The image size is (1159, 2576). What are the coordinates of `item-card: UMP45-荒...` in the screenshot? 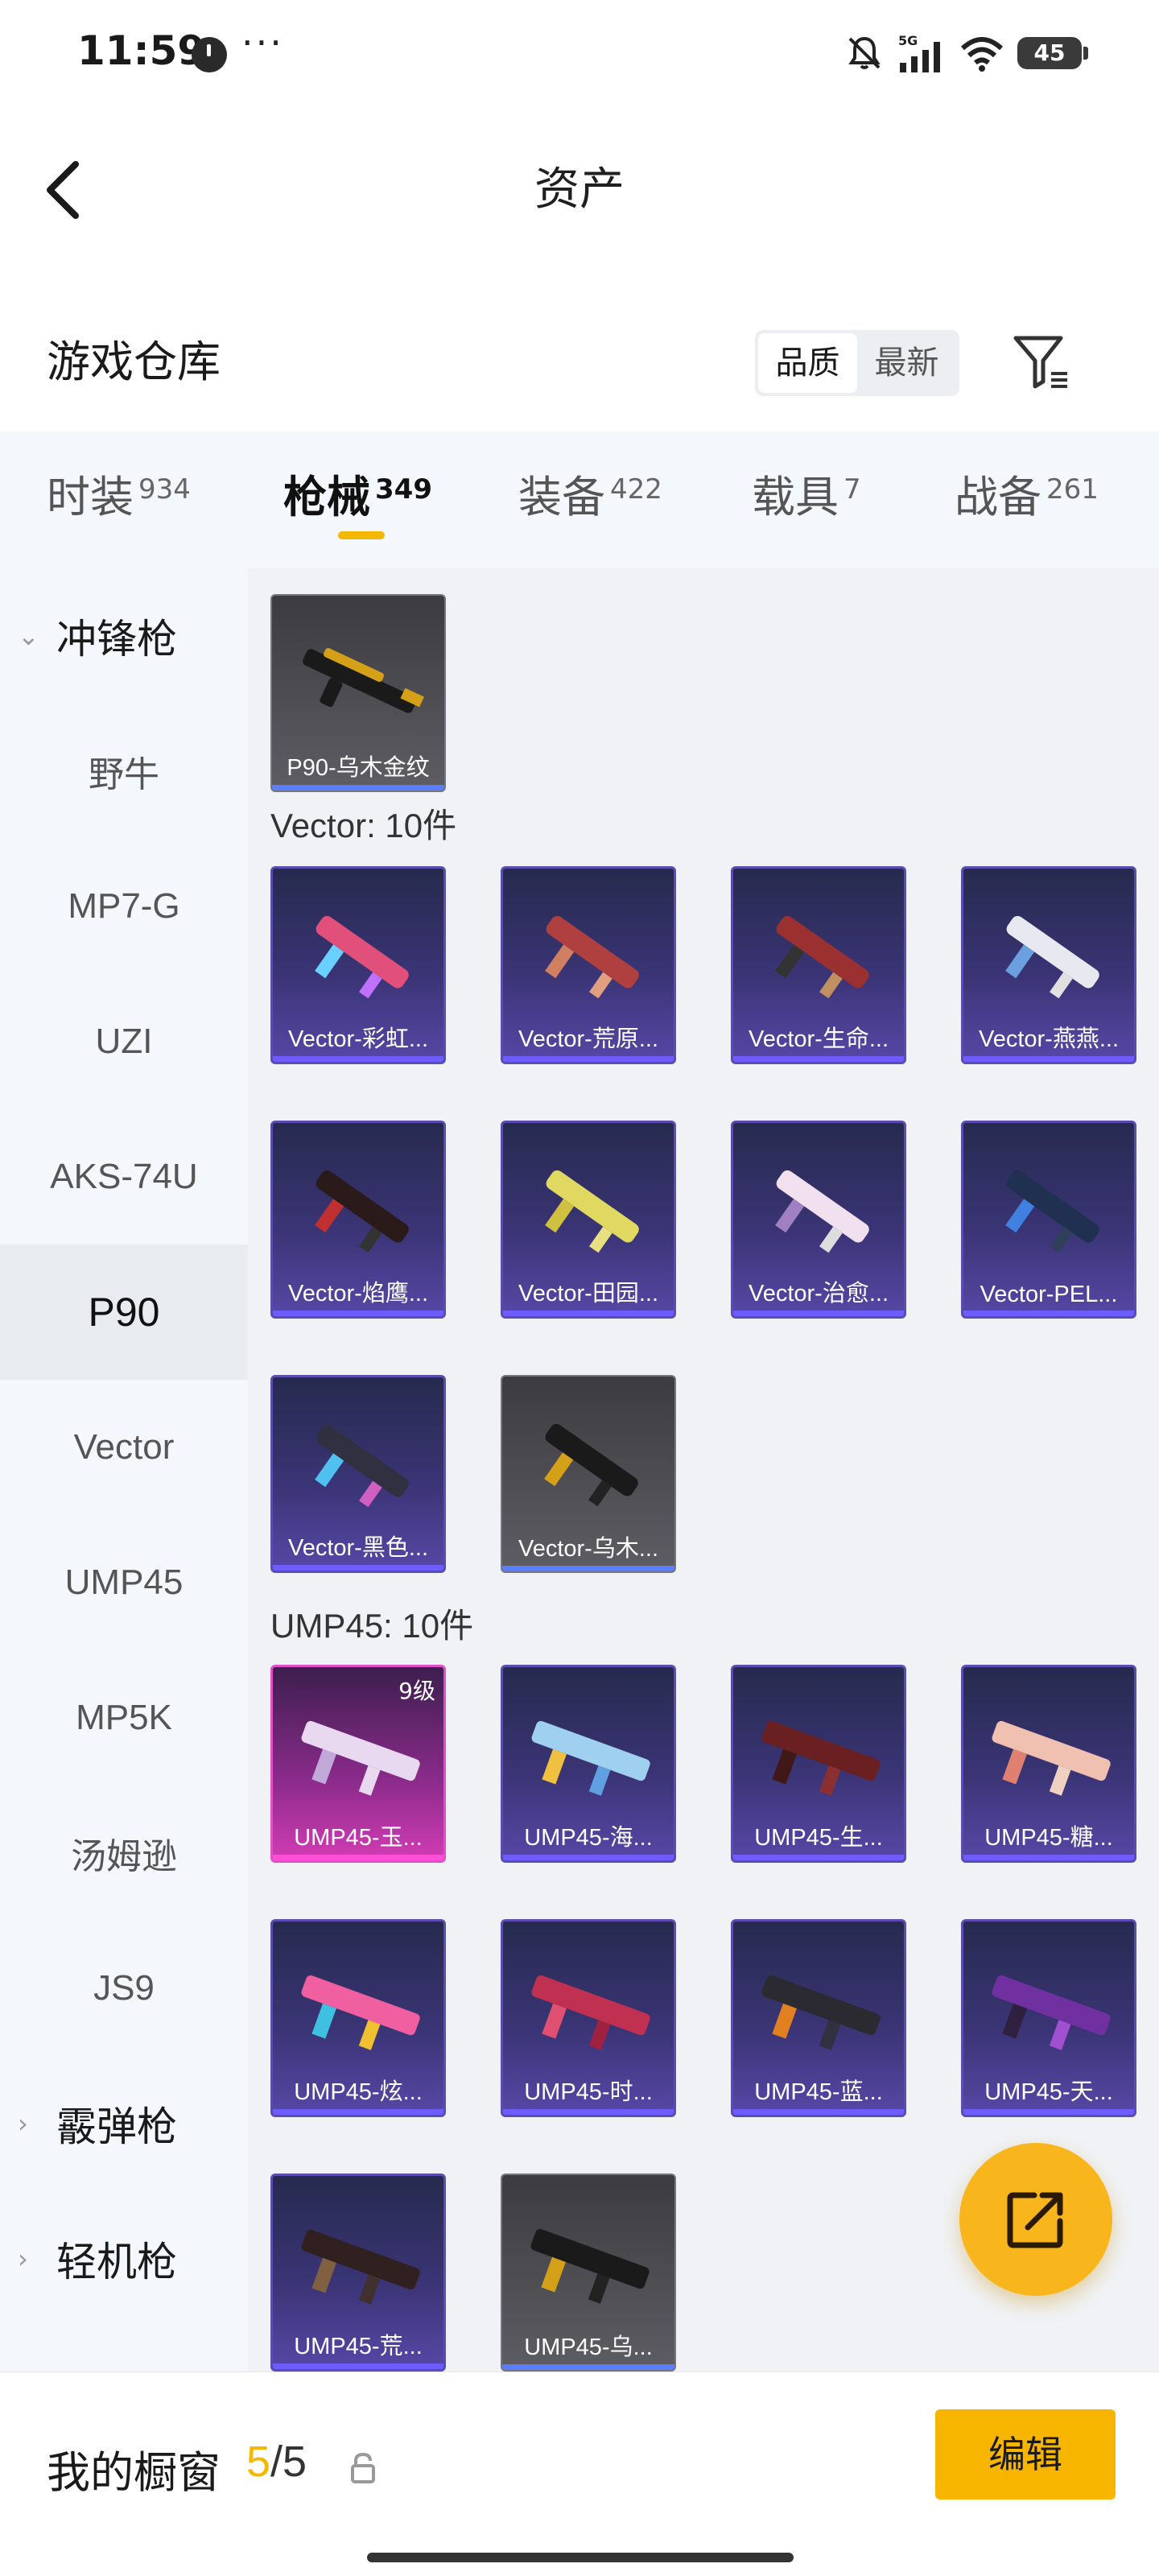 It's located at (358, 2273).